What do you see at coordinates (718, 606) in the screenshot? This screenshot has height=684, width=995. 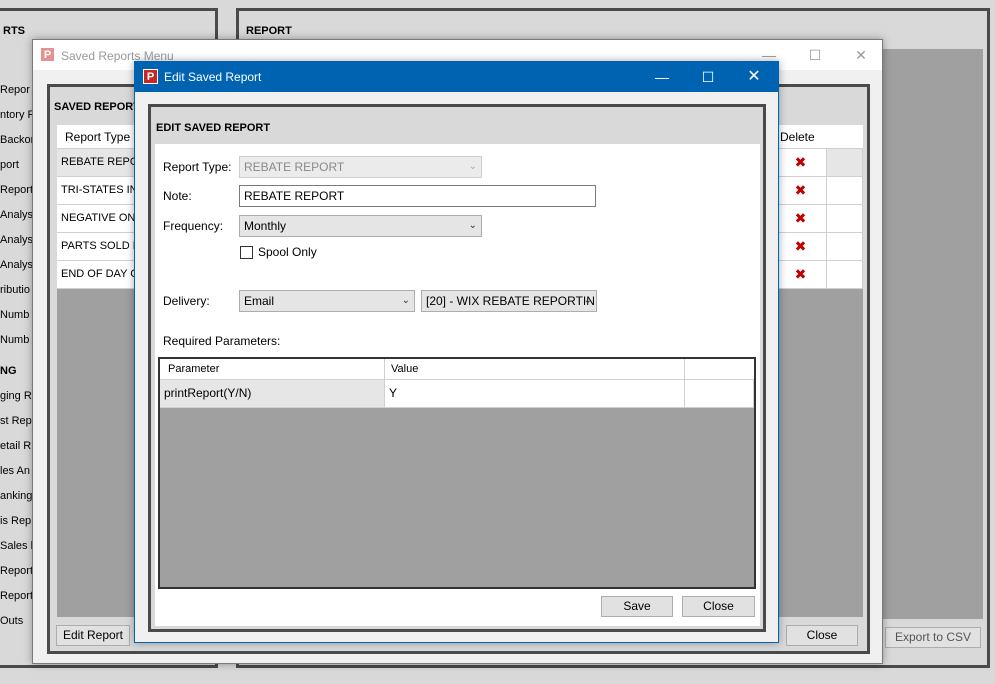 I see `edit-close-button: Close` at bounding box center [718, 606].